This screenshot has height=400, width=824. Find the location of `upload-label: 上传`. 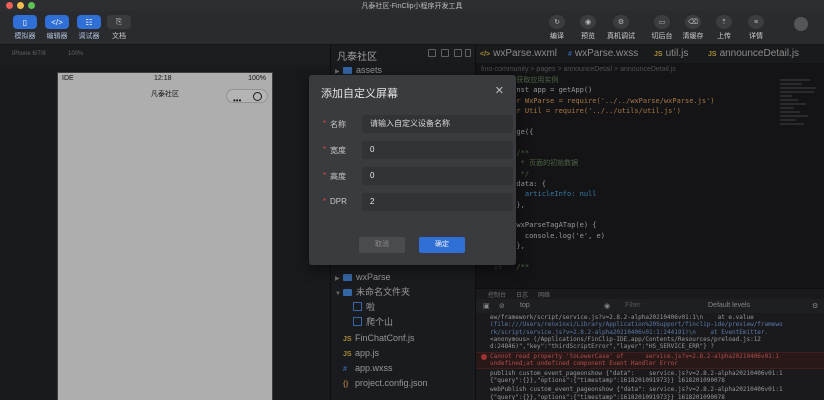

upload-label: 上传 is located at coordinates (724, 36).